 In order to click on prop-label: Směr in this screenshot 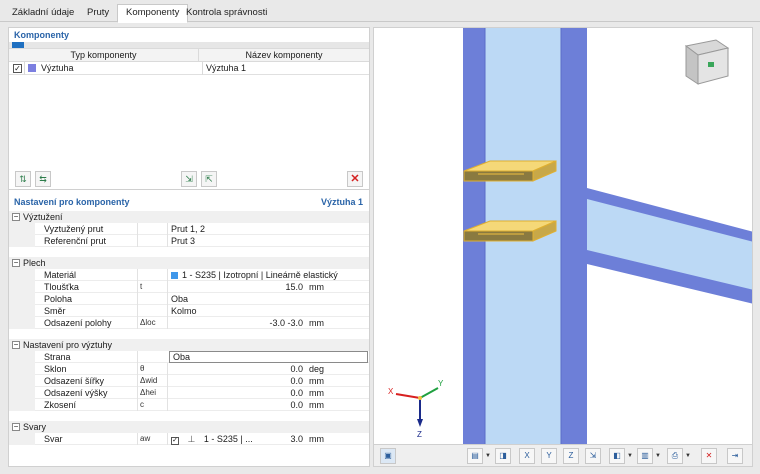, I will do `click(55, 311)`.